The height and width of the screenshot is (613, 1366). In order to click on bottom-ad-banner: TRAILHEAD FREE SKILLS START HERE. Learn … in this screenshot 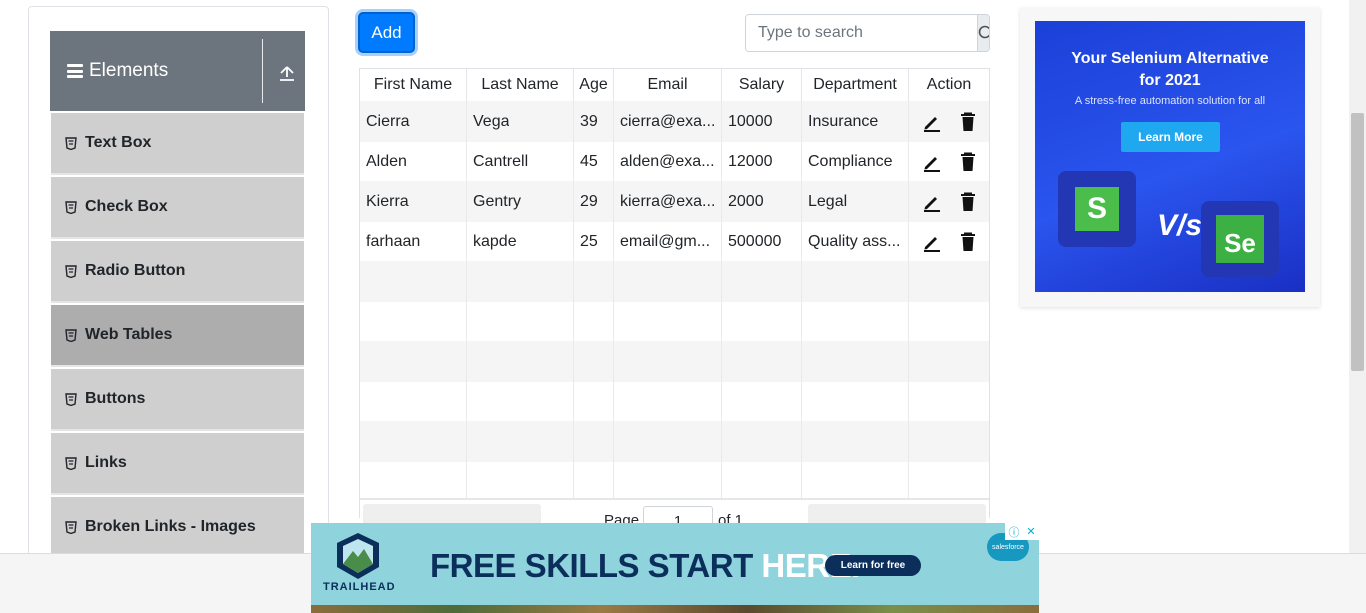, I will do `click(675, 568)`.